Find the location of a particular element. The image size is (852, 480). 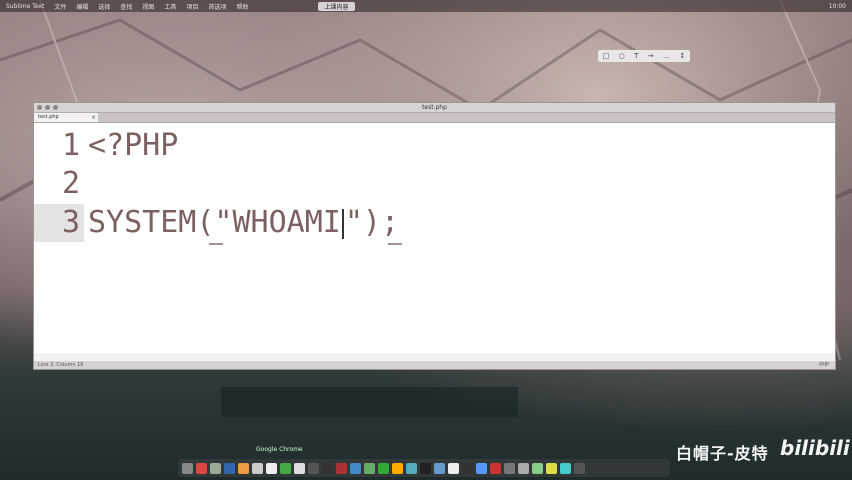

window-title: test.php is located at coordinates (434, 107).